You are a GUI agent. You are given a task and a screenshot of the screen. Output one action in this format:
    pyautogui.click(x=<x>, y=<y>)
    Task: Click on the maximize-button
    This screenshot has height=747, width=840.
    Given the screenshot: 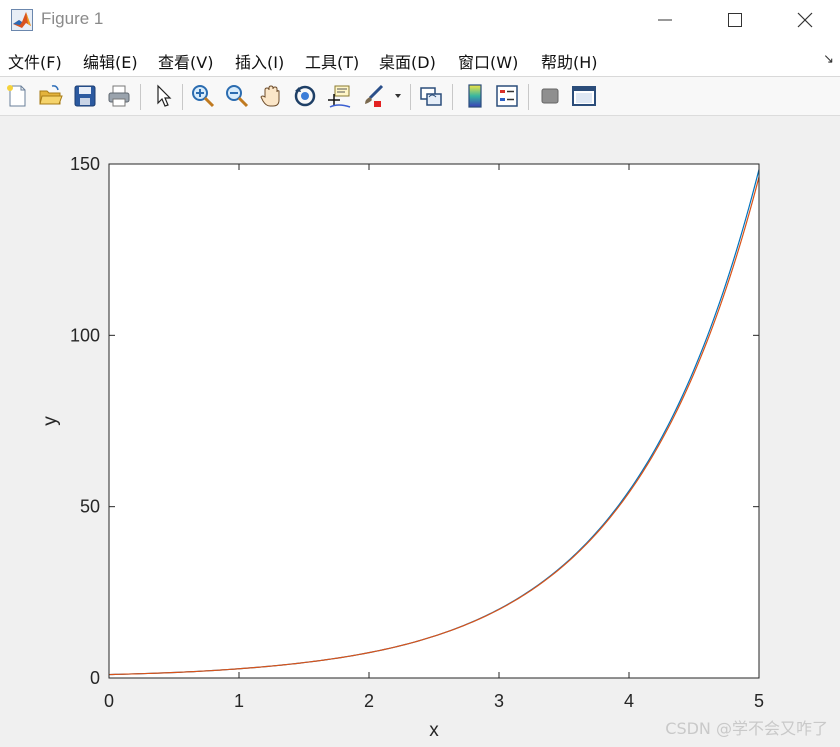 What is the action you would take?
    pyautogui.click(x=735, y=20)
    